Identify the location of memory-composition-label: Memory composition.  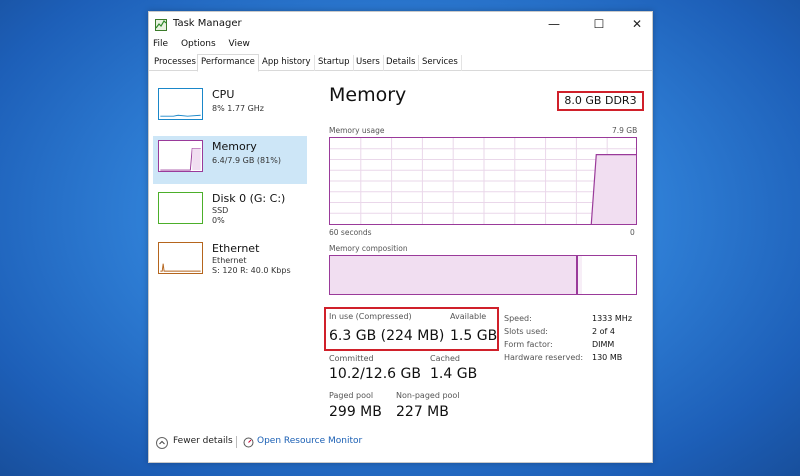
(368, 248).